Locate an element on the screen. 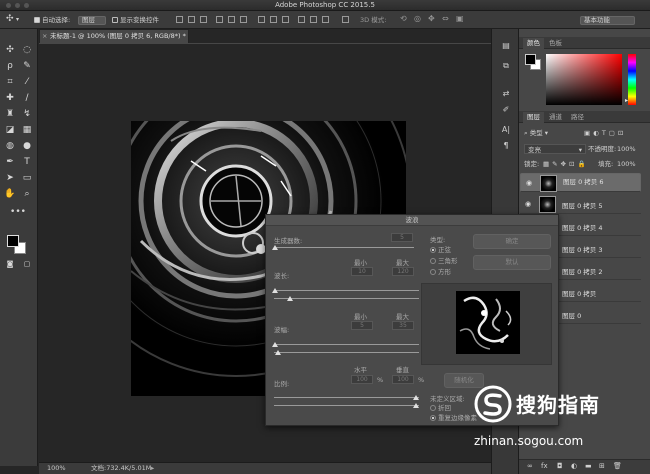 The height and width of the screenshot is (474, 650). opacity-value: 100% is located at coordinates (626, 149).